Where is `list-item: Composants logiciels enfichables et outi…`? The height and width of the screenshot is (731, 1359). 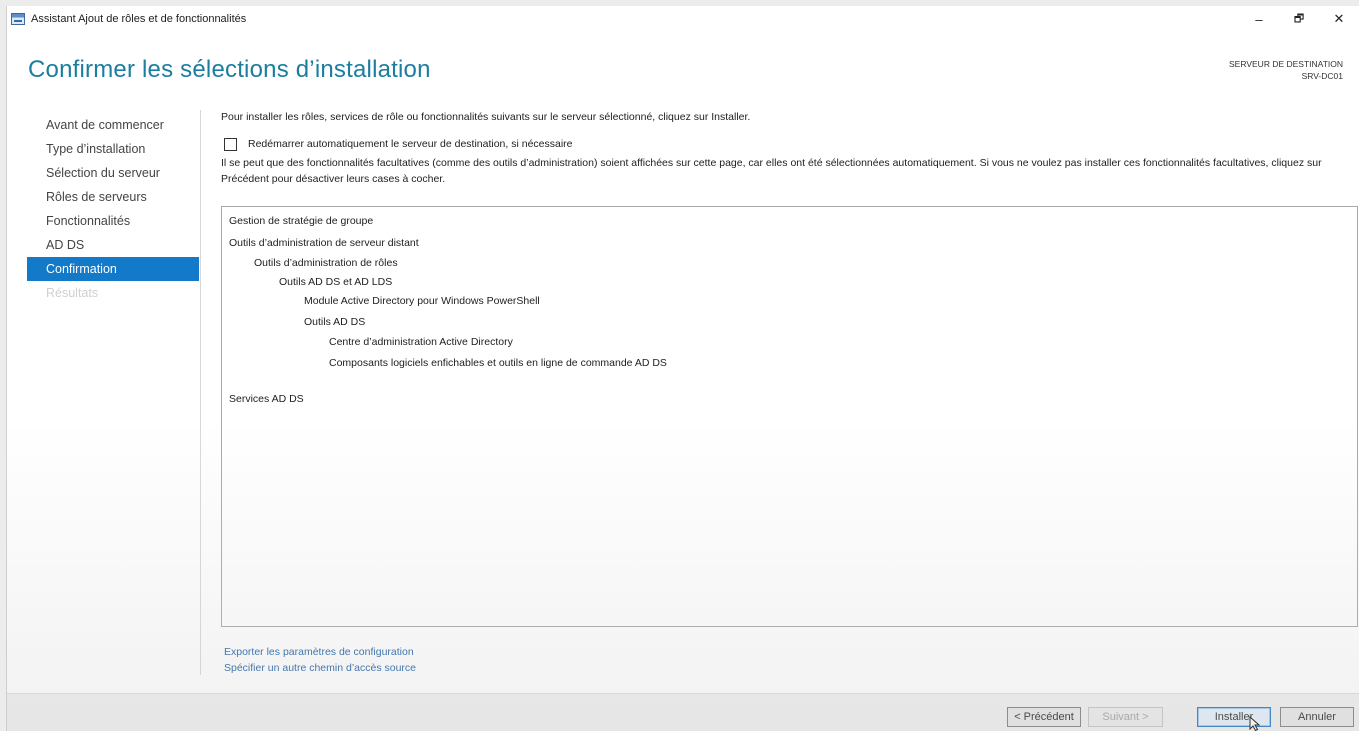
list-item: Composants logiciels enfichables et outi… is located at coordinates (498, 363).